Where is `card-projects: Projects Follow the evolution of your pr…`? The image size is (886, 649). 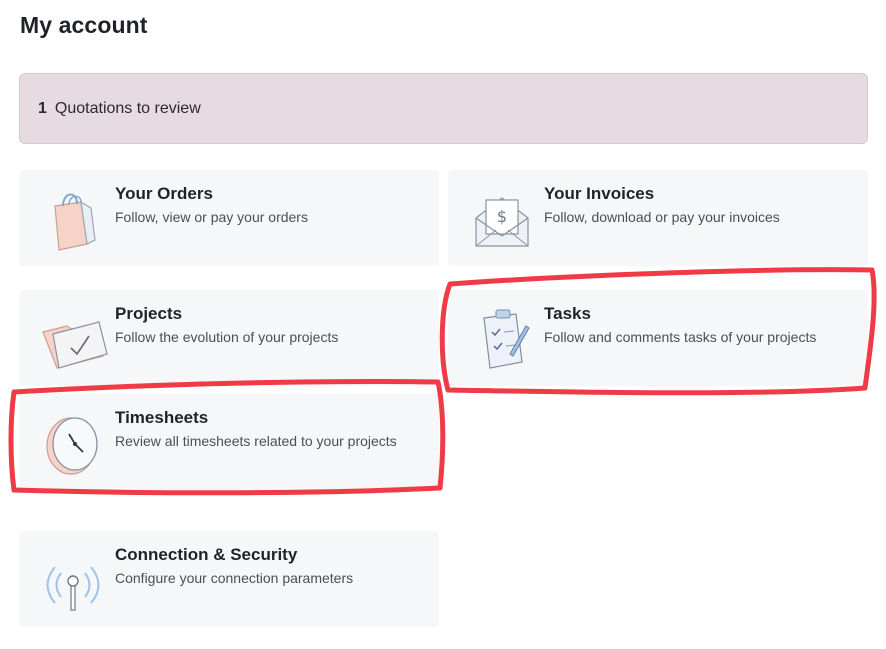 card-projects: Projects Follow the evolution of your pr… is located at coordinates (229, 338).